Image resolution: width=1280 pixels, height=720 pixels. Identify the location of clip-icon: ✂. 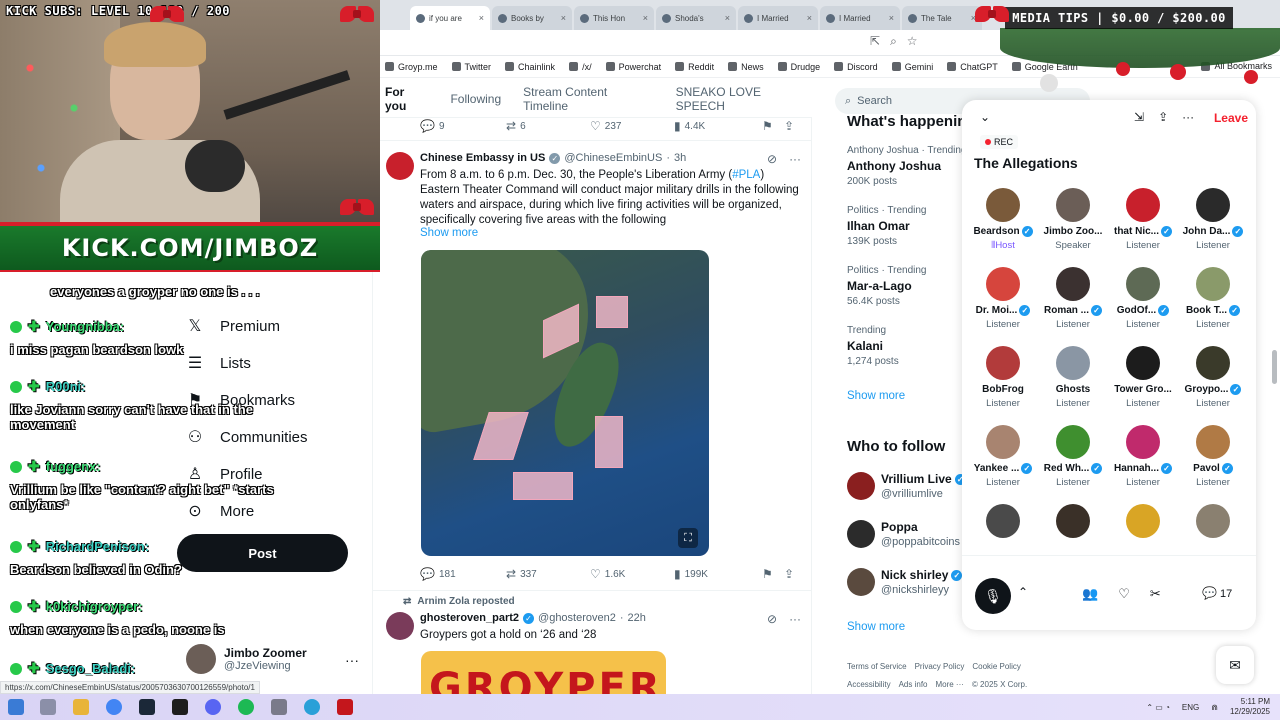
(1155, 594).